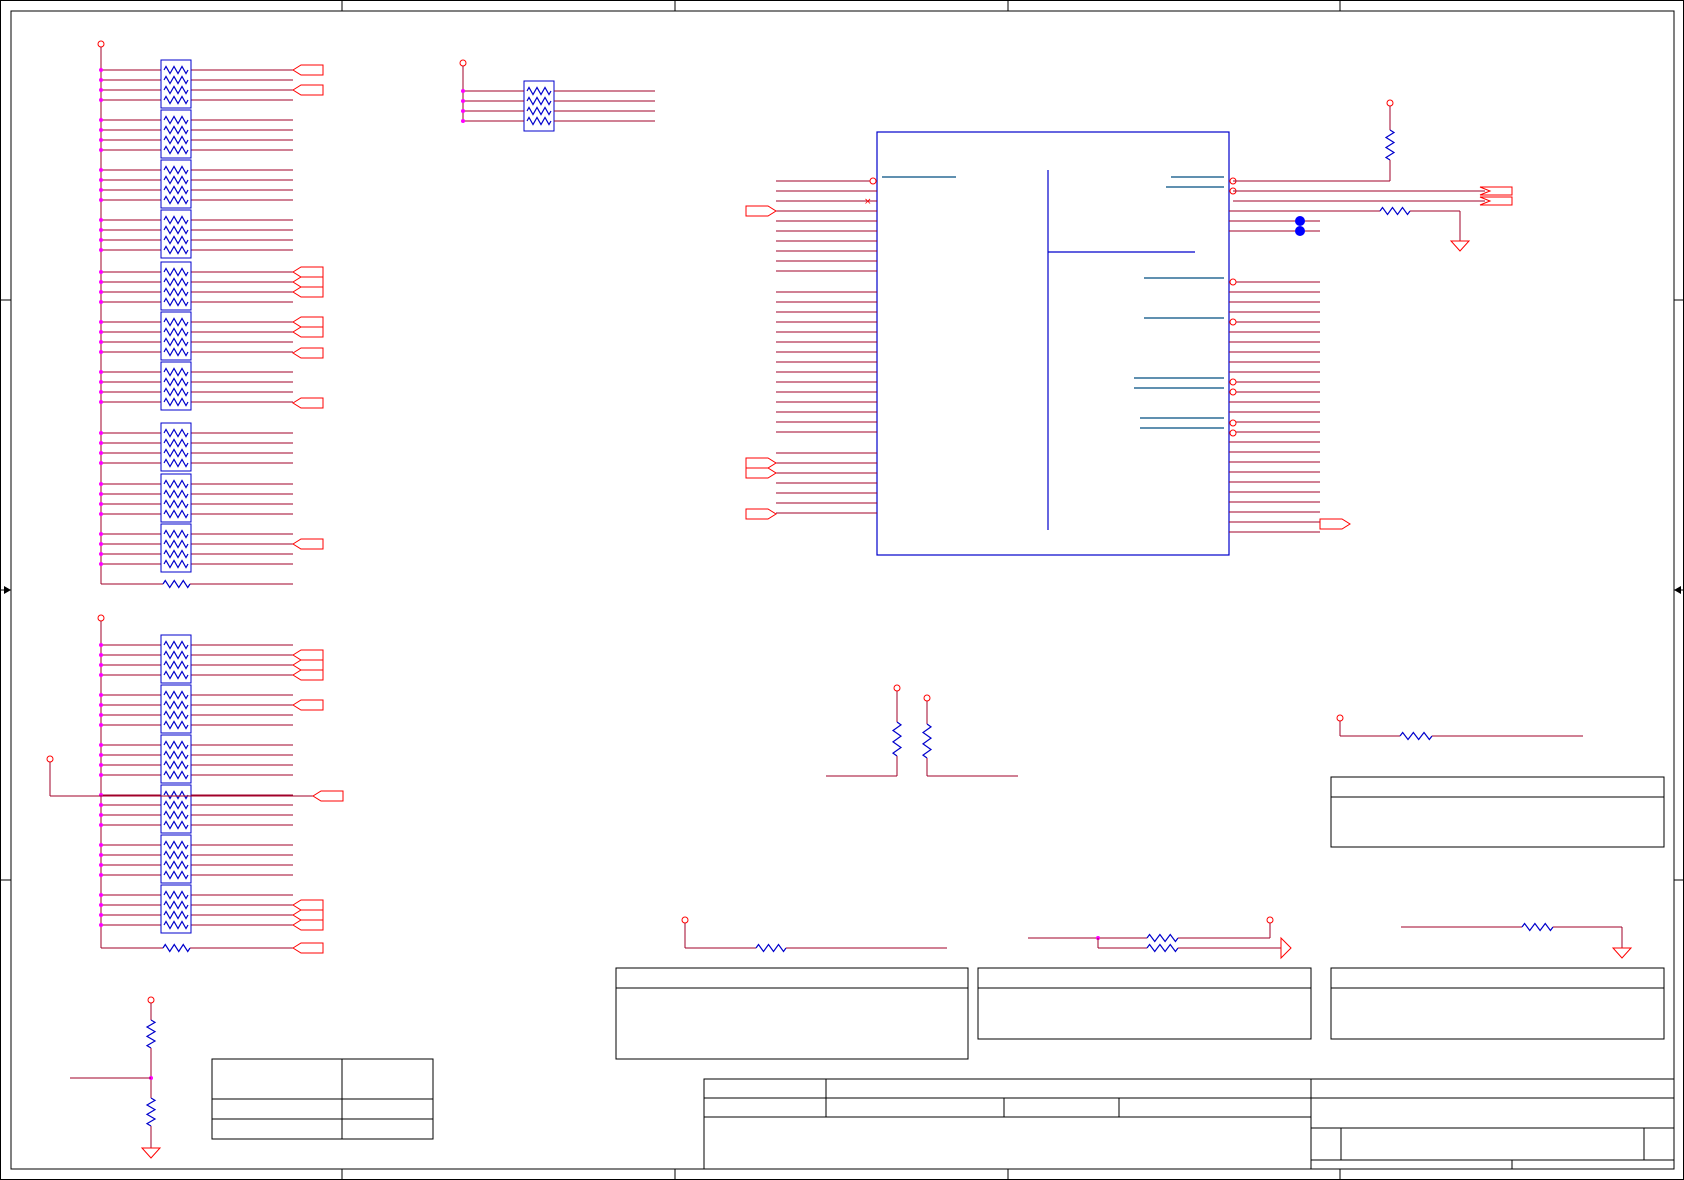 Image resolution: width=1684 pixels, height=1180 pixels. I want to click on note-box-right-upper, so click(1497, 812).